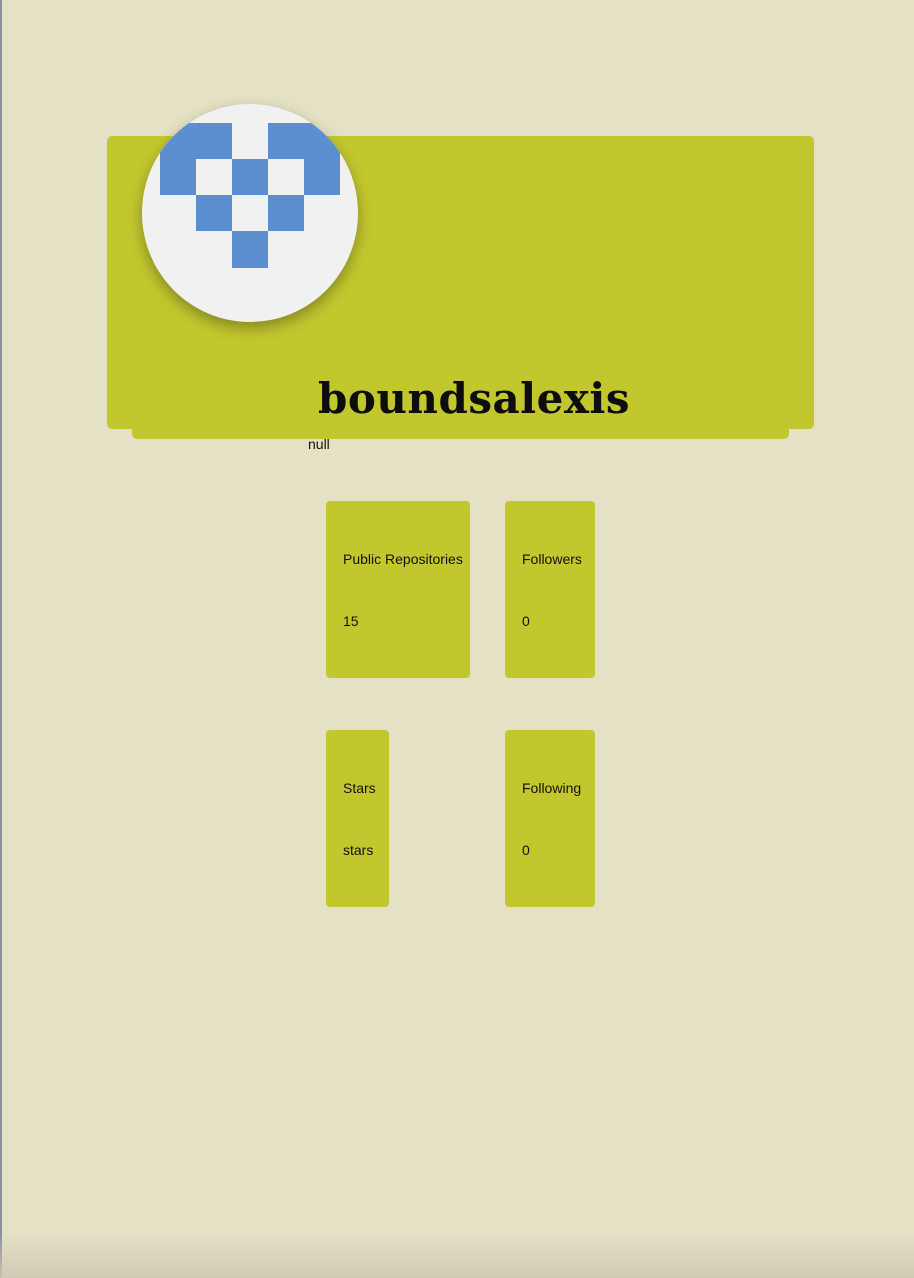 The height and width of the screenshot is (1278, 914). I want to click on stat-card-following: Following 0, so click(550, 818).